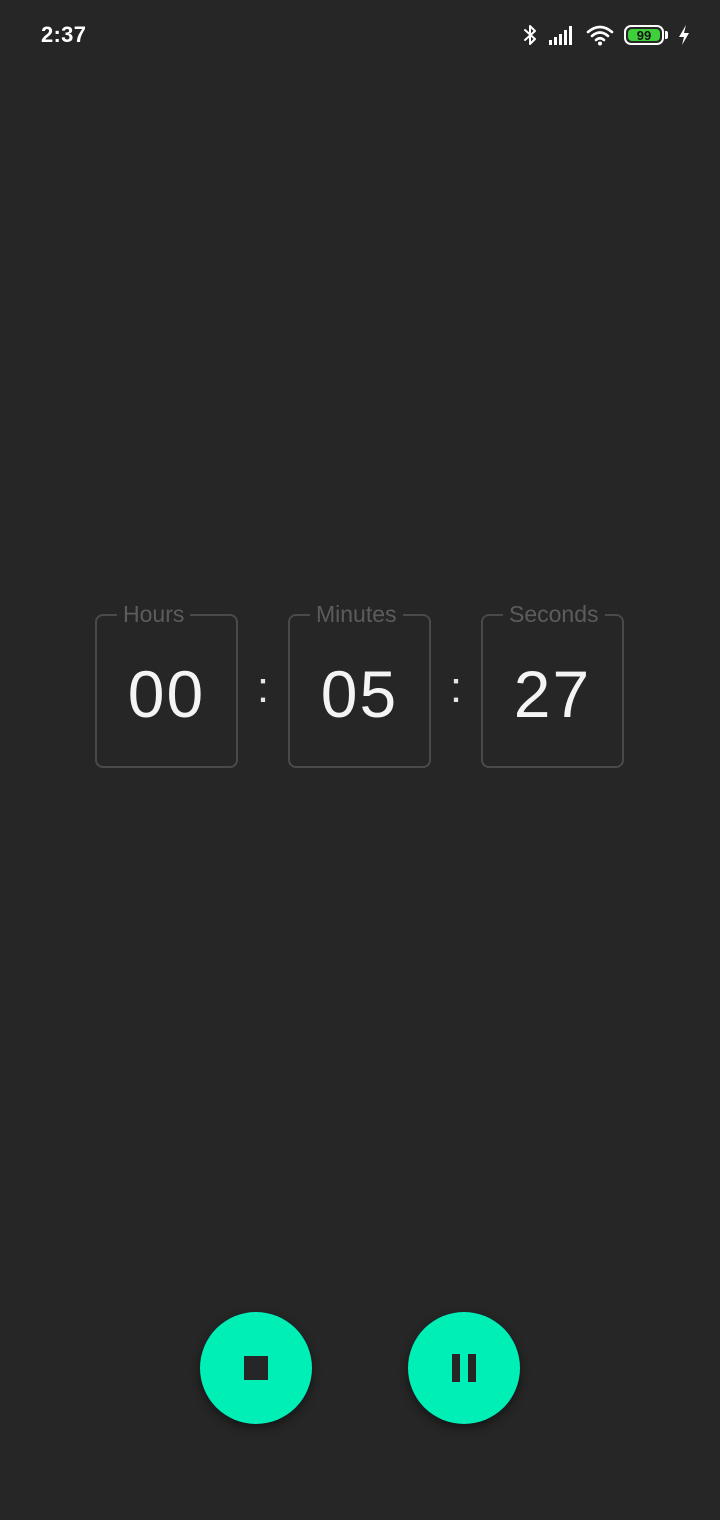  I want to click on timer-display: Hours 00 : Minutes 05 : Seconds 27, so click(360, 685).